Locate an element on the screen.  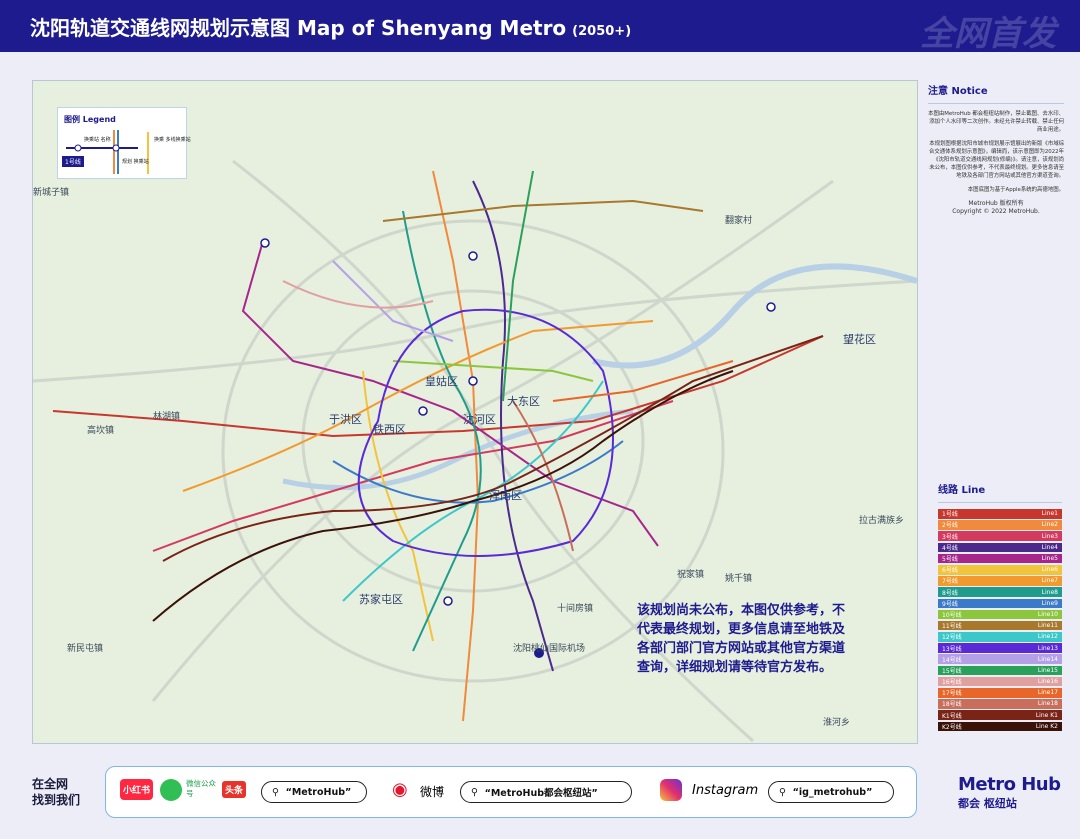
notice-title: 注意 Notice is located at coordinates (958, 91).